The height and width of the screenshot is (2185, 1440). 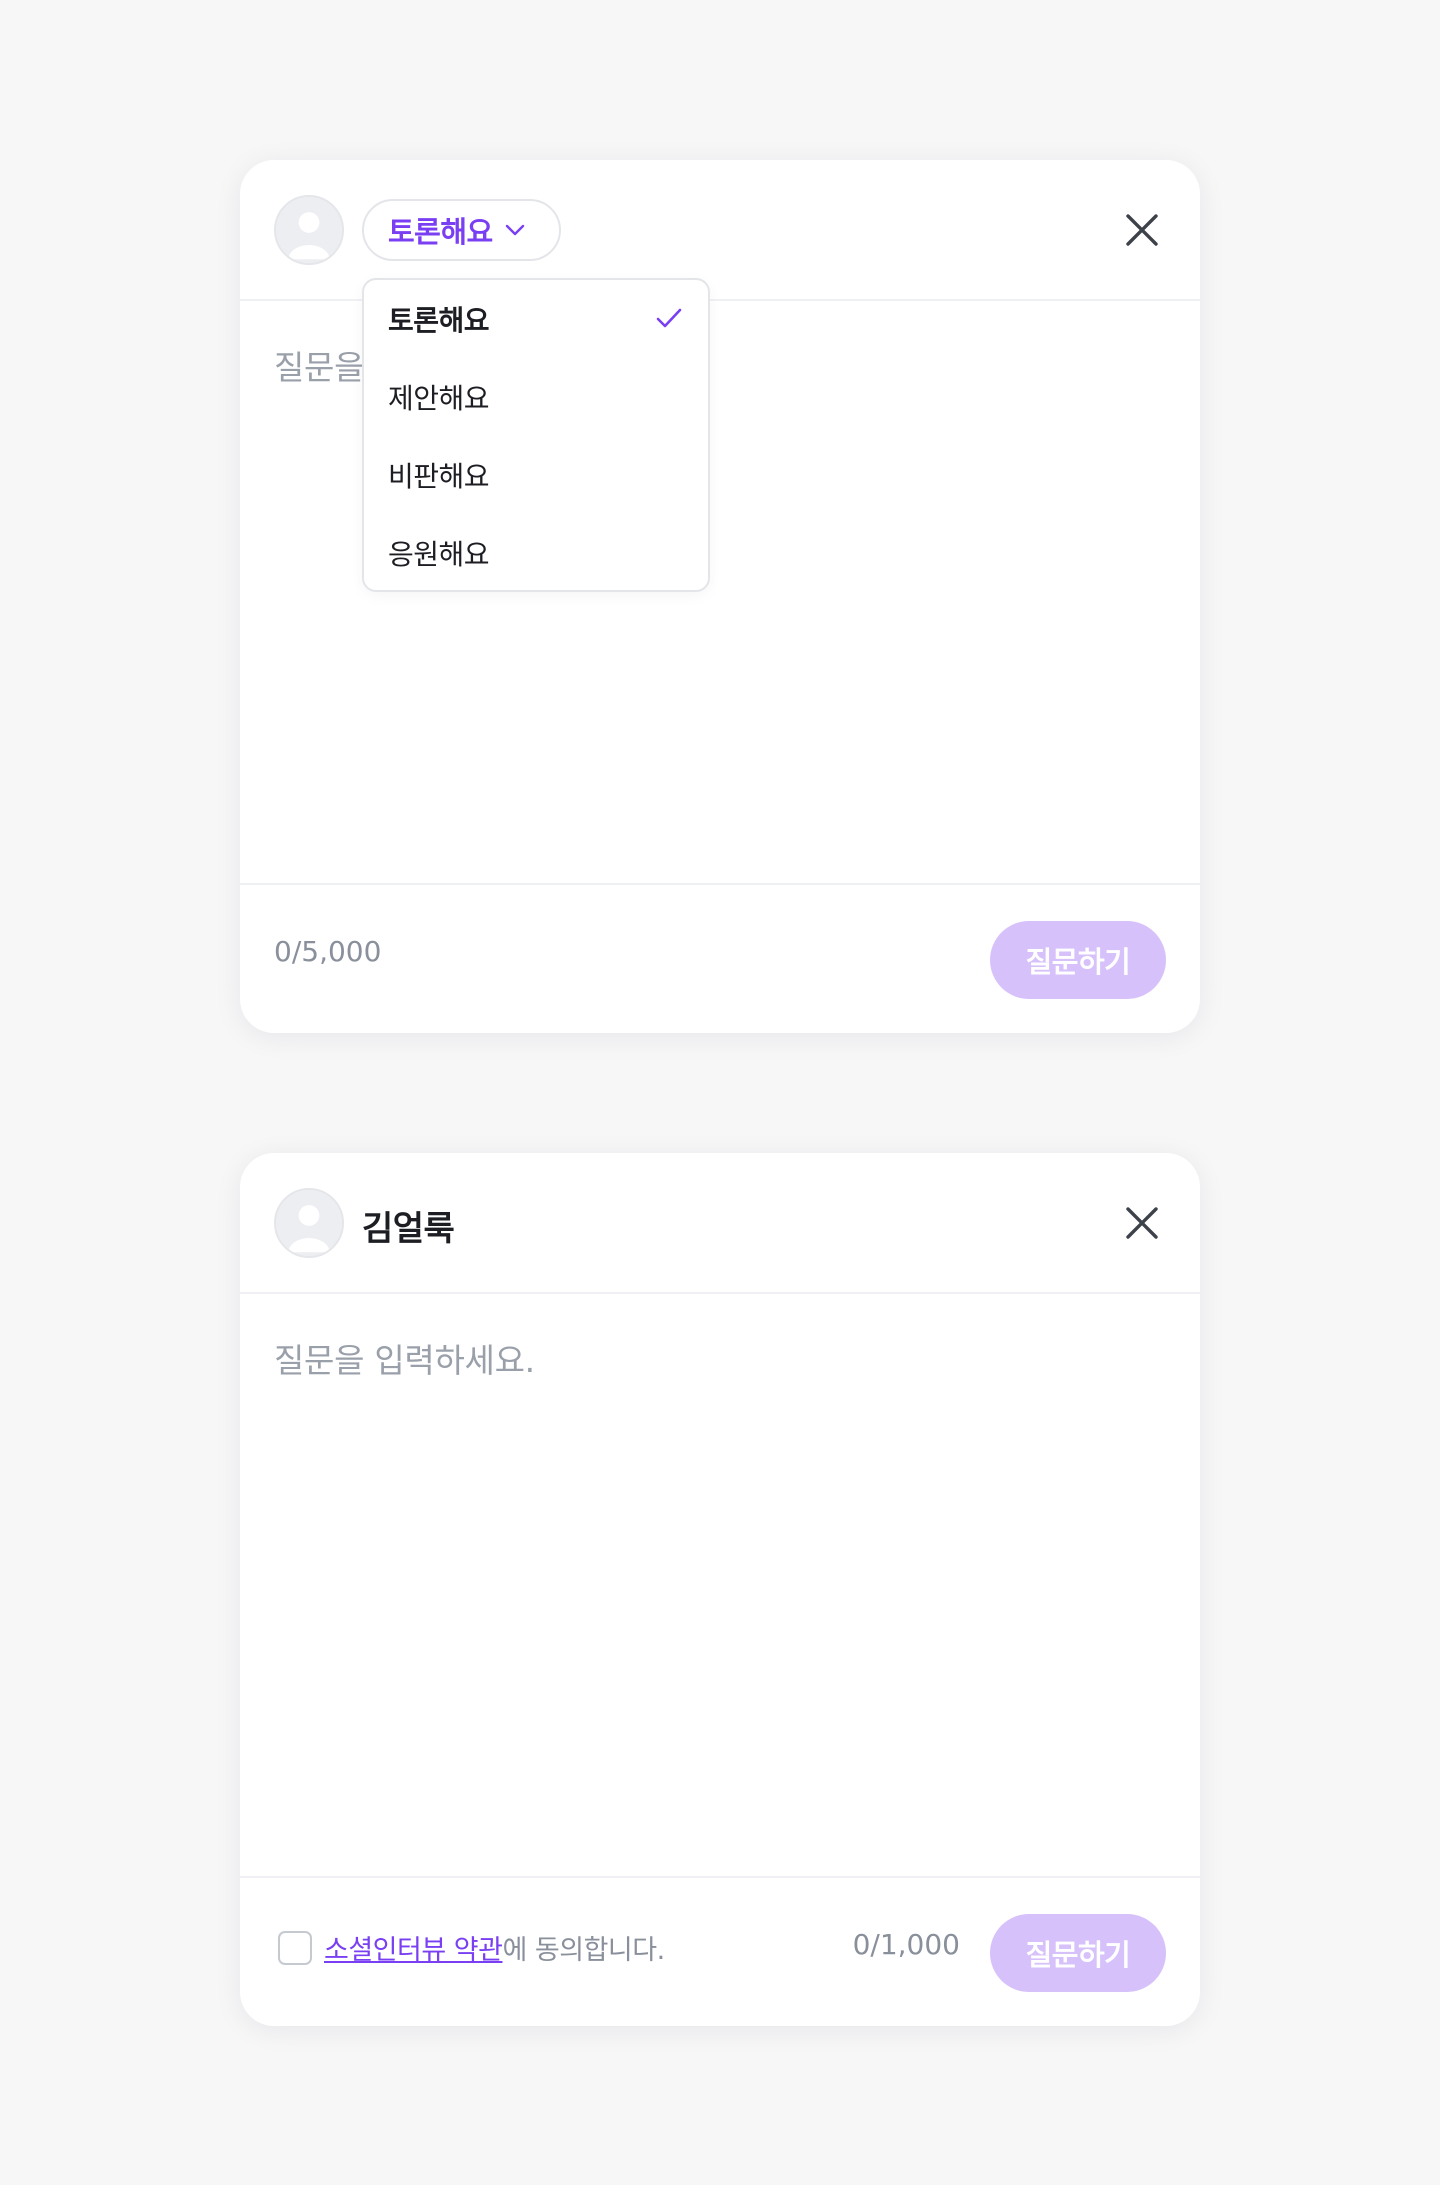 What do you see at coordinates (404, 1360) in the screenshot?
I see `question-placeholder: 질문을 입력하세요.` at bounding box center [404, 1360].